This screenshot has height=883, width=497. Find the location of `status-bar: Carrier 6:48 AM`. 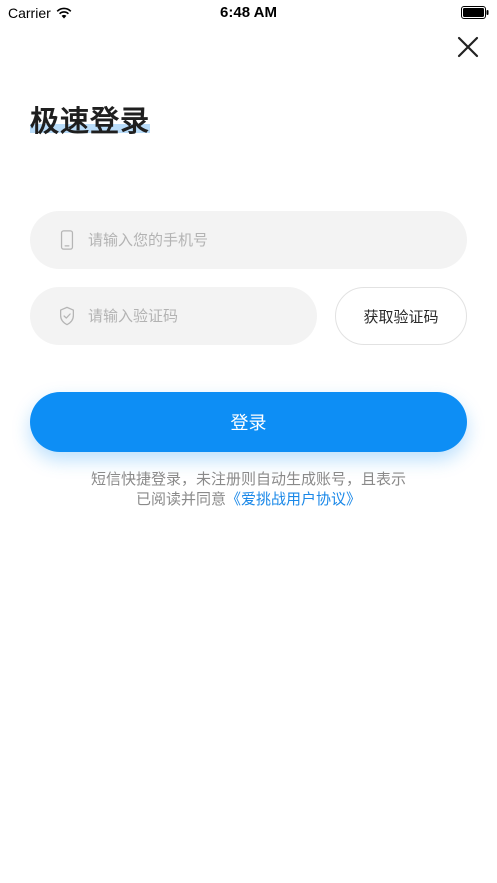

status-bar: Carrier 6:48 AM is located at coordinates (248, 13).